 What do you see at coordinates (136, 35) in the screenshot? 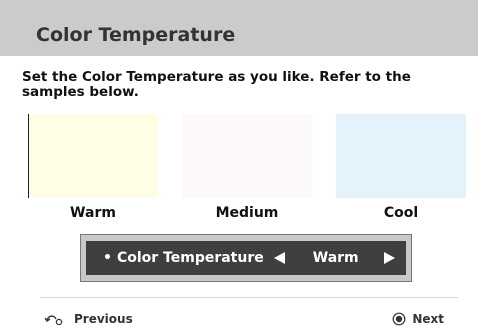
I see `page-title: Color Temperature` at bounding box center [136, 35].